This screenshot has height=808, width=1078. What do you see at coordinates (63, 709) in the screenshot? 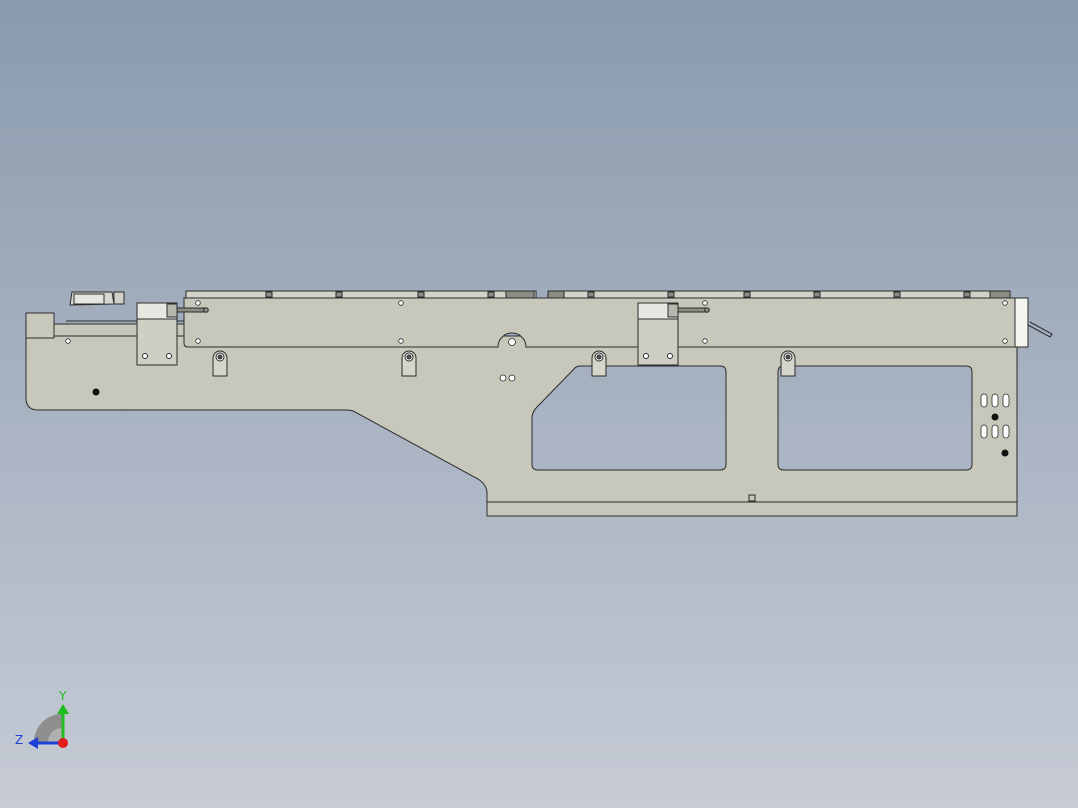
I see `triad-y-arrow` at bounding box center [63, 709].